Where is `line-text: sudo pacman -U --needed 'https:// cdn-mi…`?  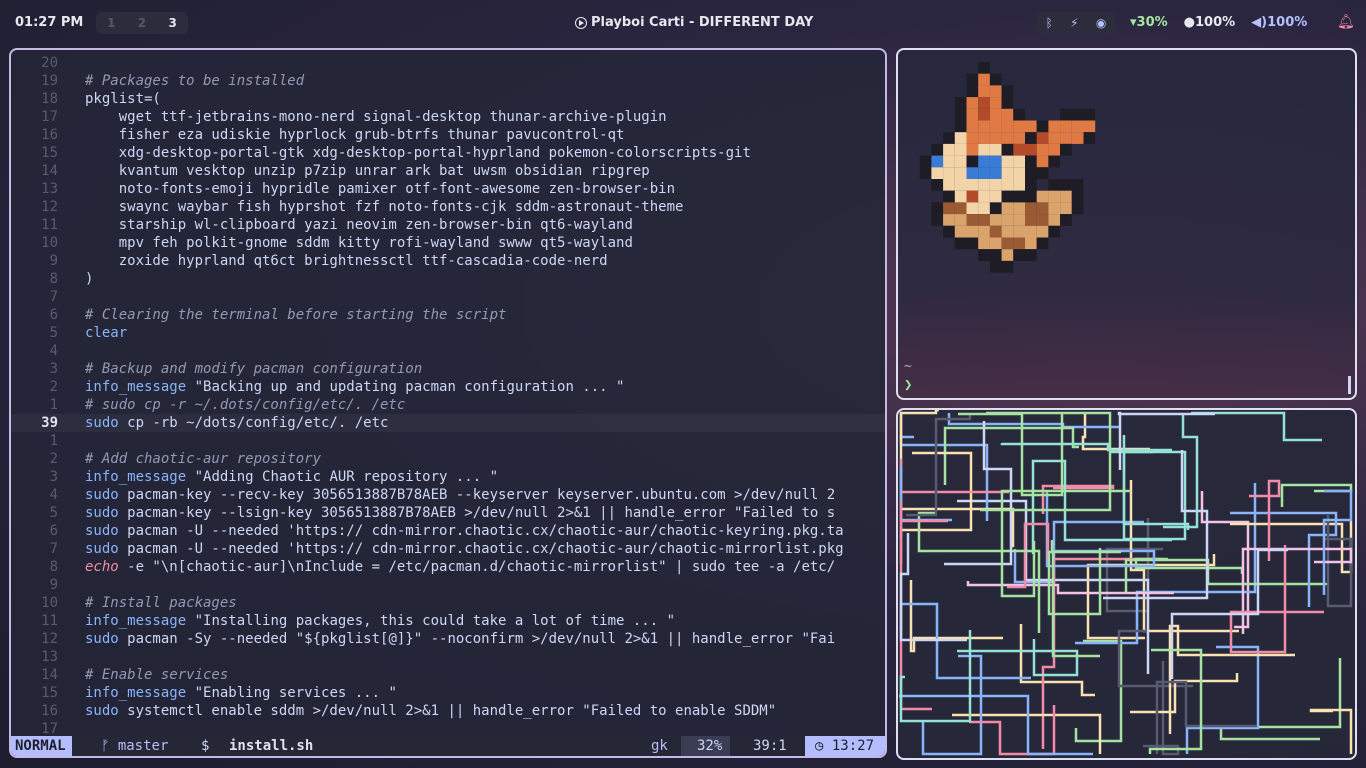
line-text: sudo pacman -U --needed 'https:// cdn-mi… is located at coordinates (464, 531).